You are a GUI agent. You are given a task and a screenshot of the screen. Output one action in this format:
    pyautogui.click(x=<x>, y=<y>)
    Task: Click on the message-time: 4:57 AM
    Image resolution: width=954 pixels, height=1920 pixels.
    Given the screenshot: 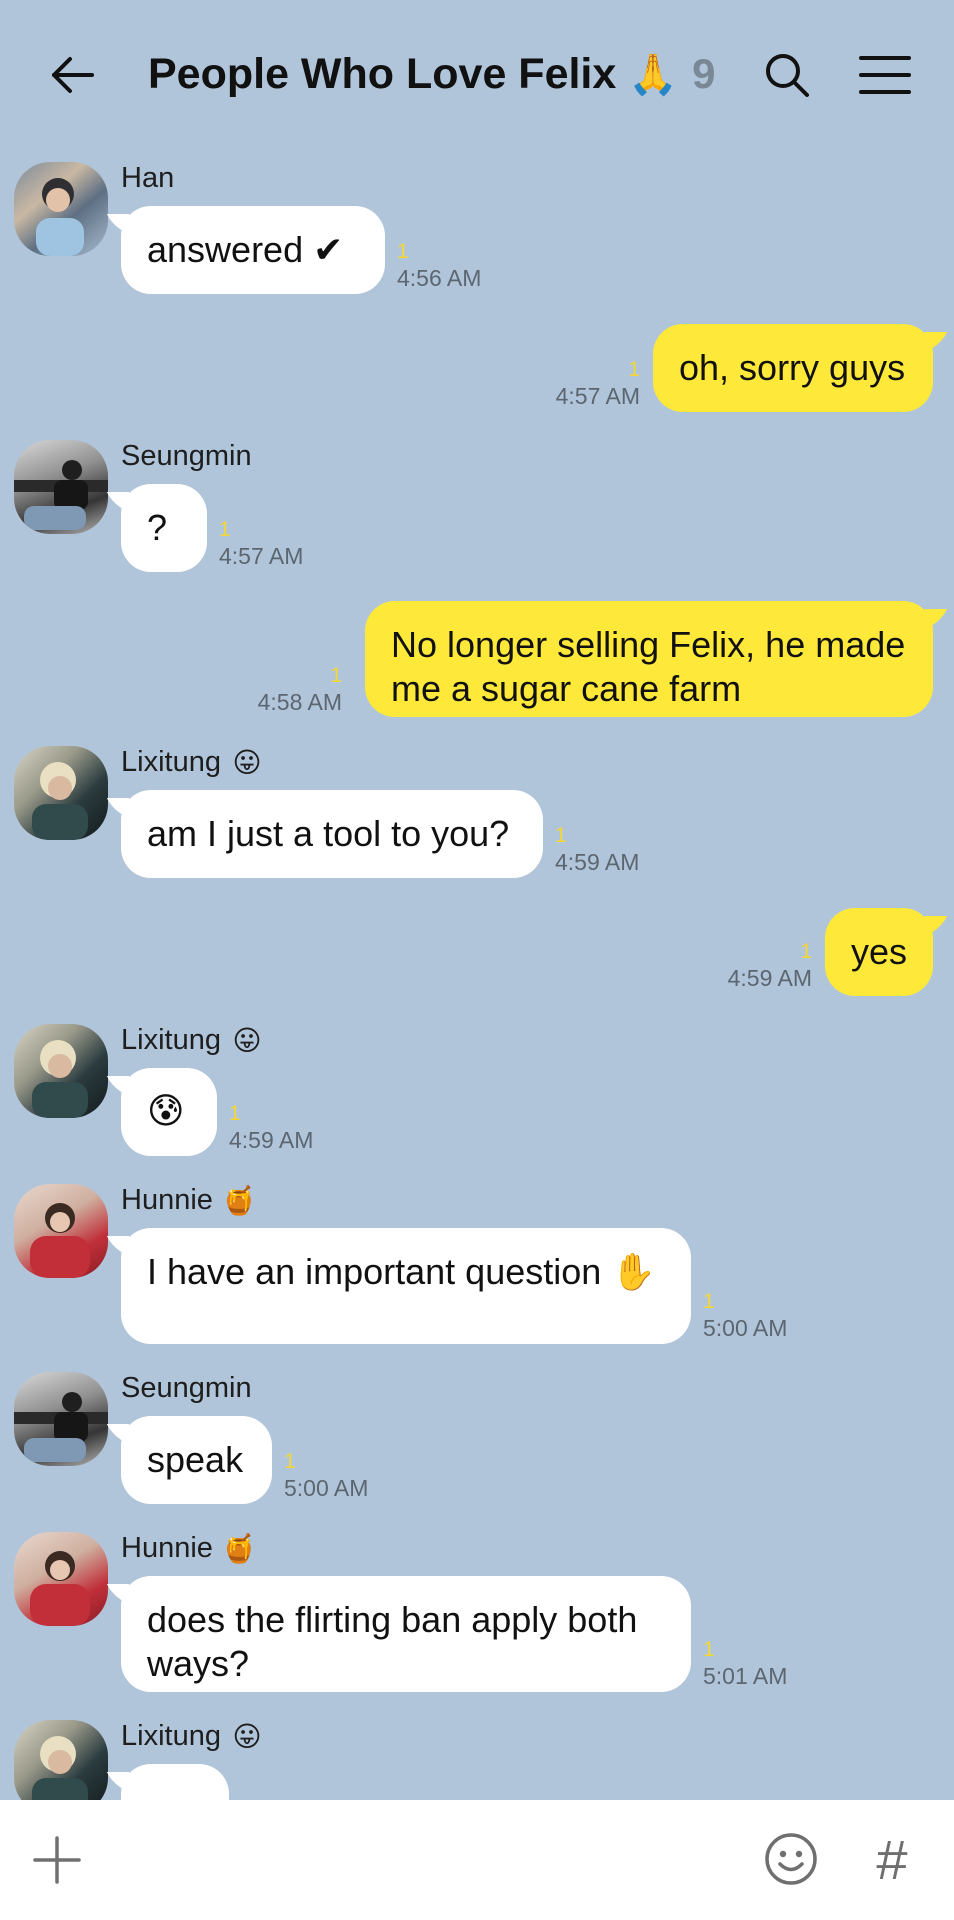 What is the action you would take?
    pyautogui.click(x=597, y=396)
    